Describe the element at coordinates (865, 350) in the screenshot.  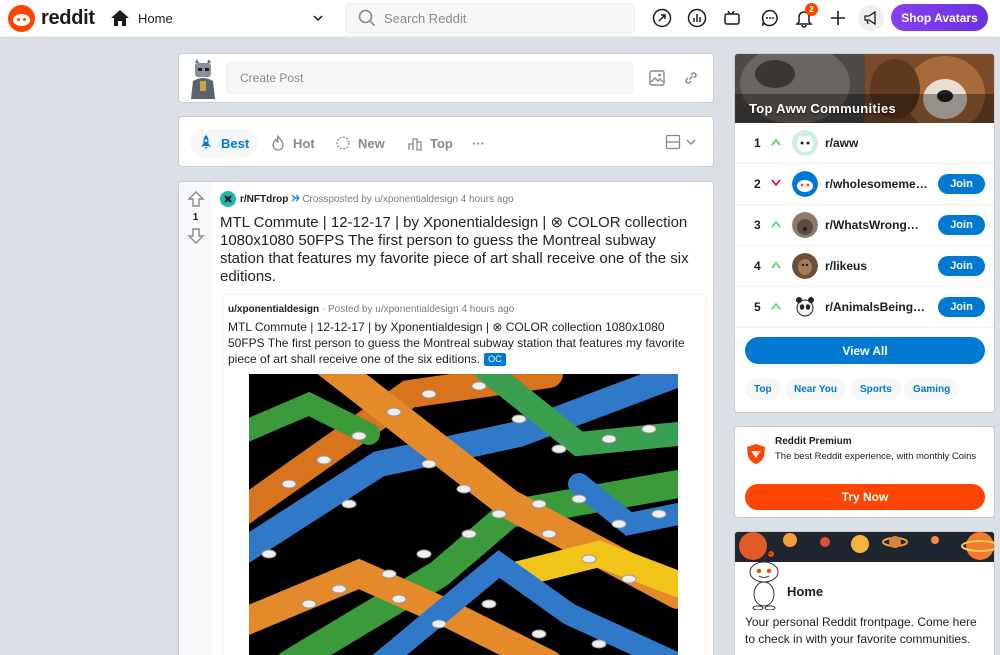
I see `view-all-button: View All` at that location.